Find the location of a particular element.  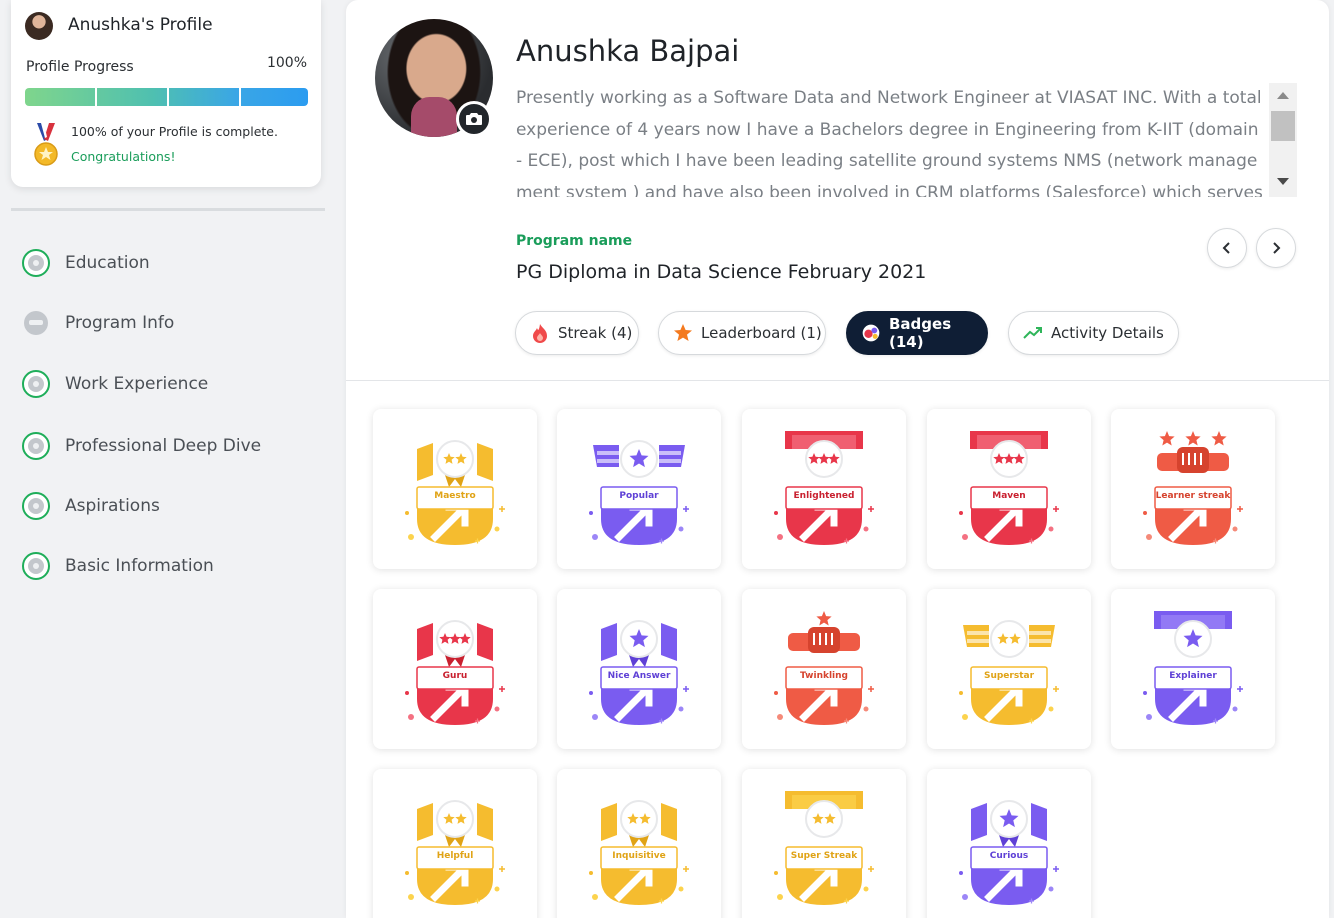

badge-label: Helpful is located at coordinates (455, 856).